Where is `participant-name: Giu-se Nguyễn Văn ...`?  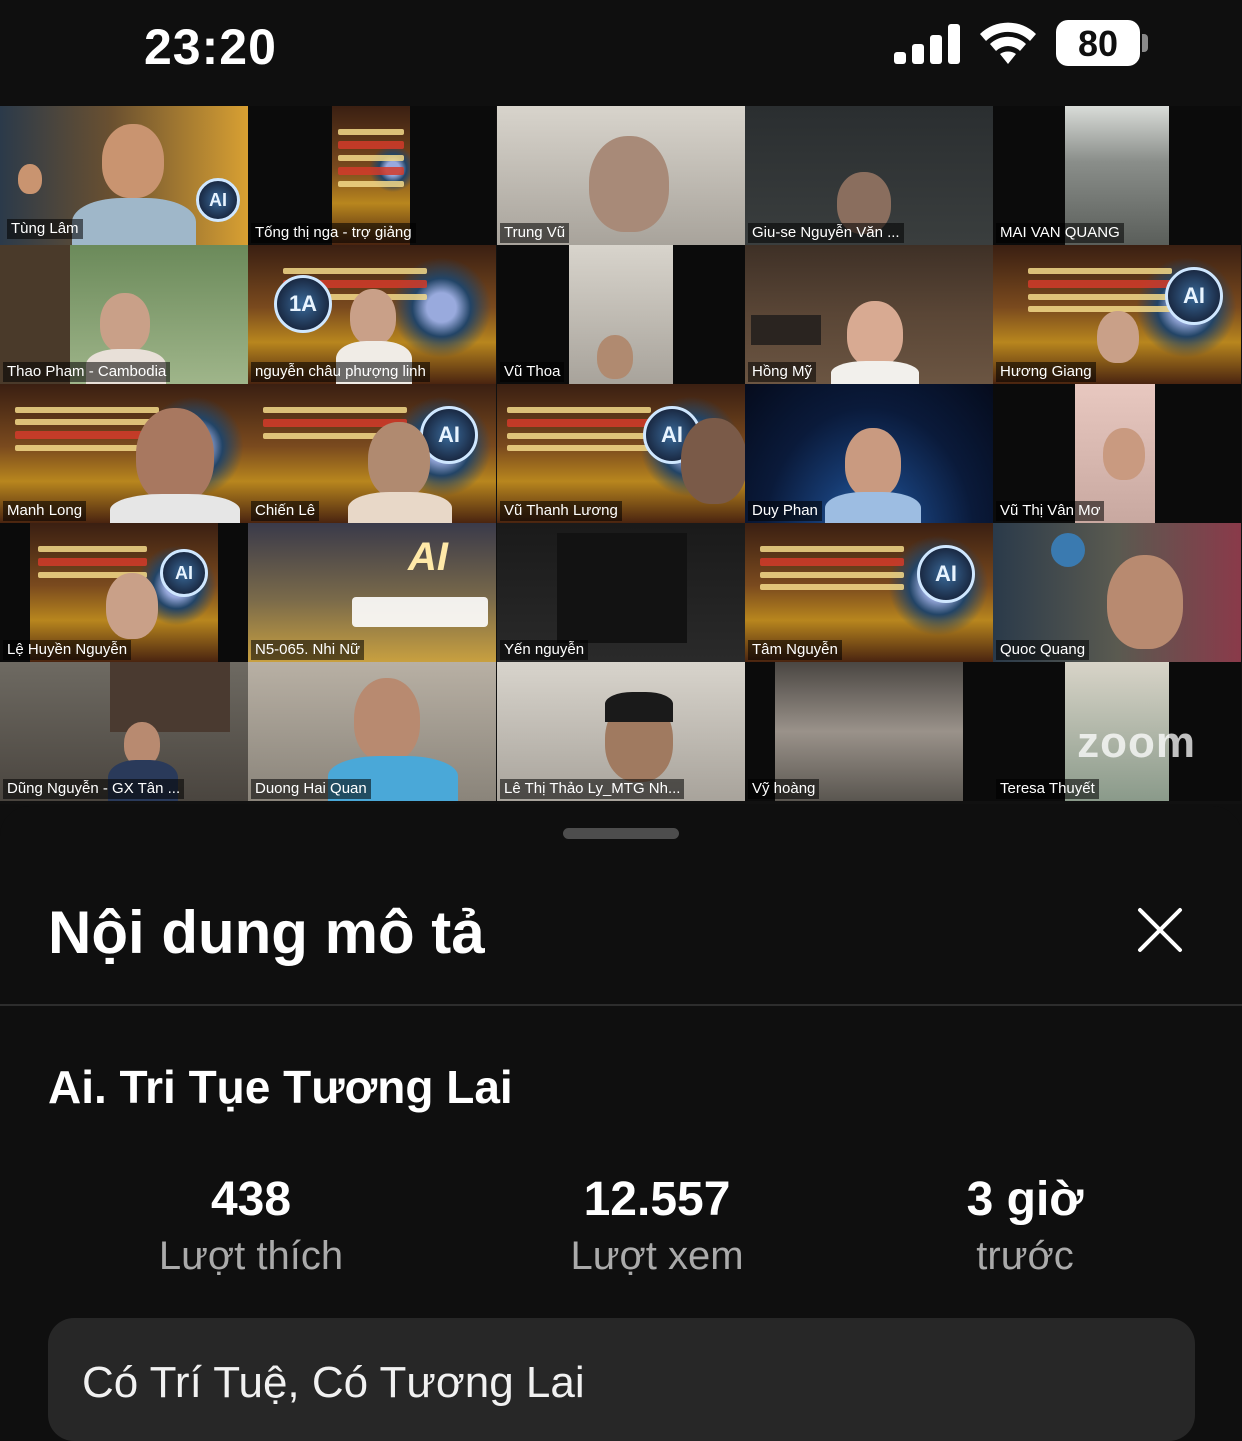
participant-name: Giu-se Nguyễn Văn ... is located at coordinates (826, 233).